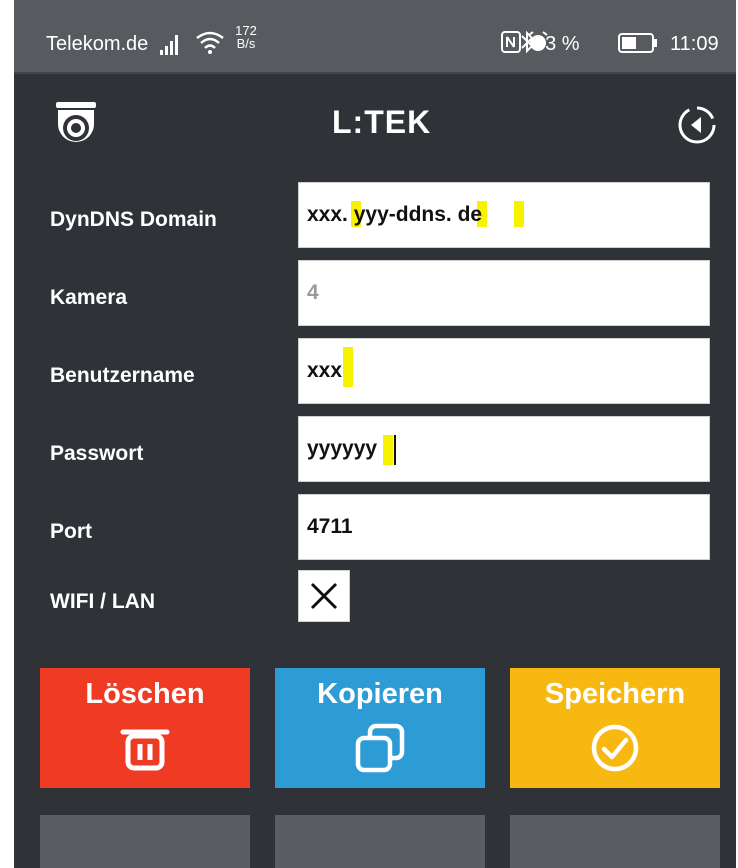  I want to click on port-label: Port, so click(71, 531).